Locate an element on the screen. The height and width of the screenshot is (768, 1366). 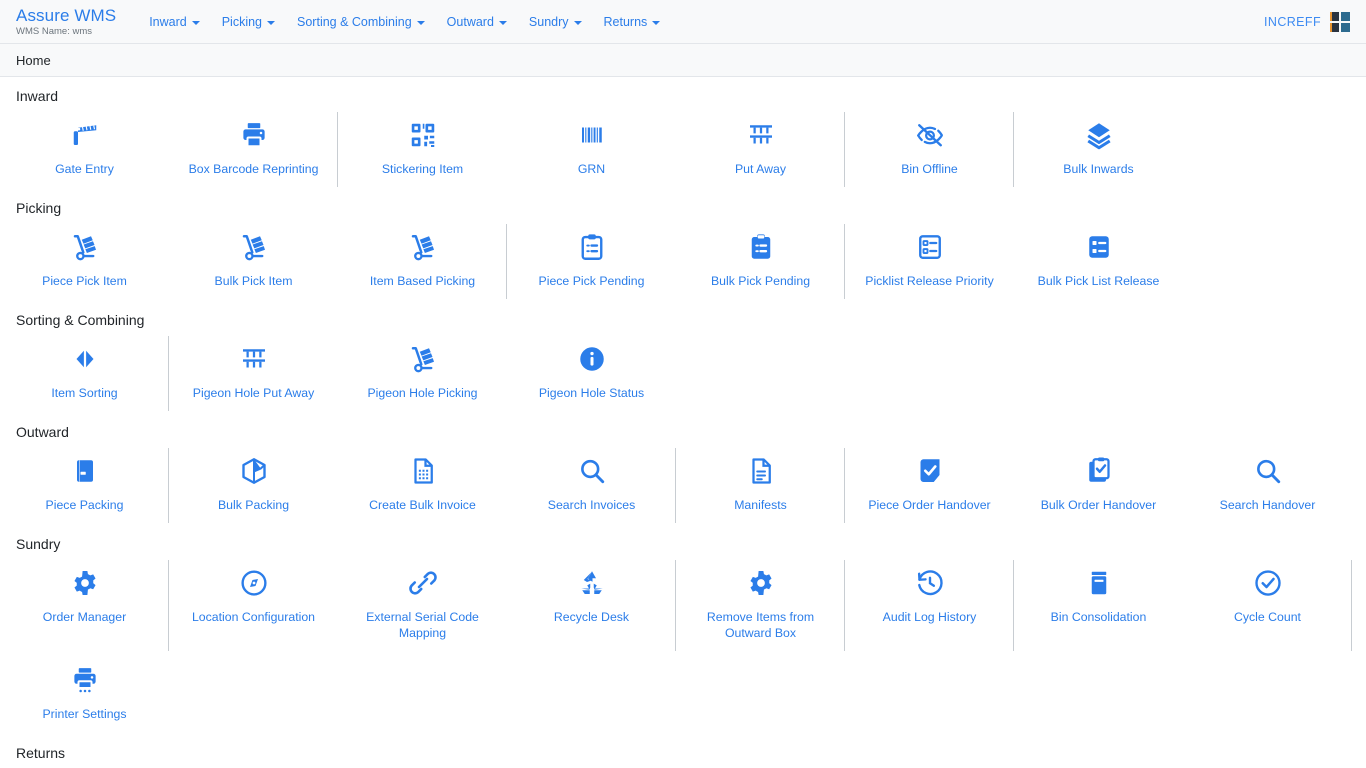
tile-label: Bulk Pick Pending is located at coordinates (760, 281).